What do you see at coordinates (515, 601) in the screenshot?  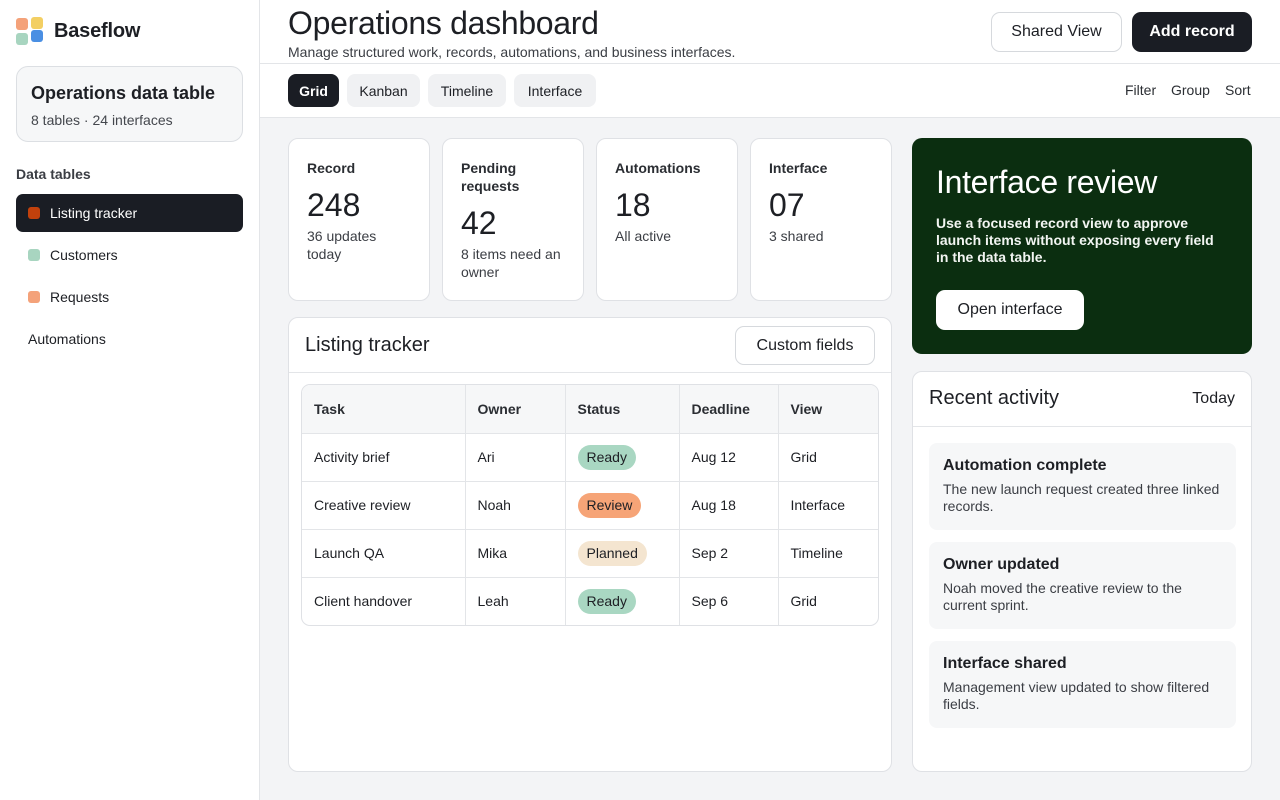 I see `owner-cell: Leah` at bounding box center [515, 601].